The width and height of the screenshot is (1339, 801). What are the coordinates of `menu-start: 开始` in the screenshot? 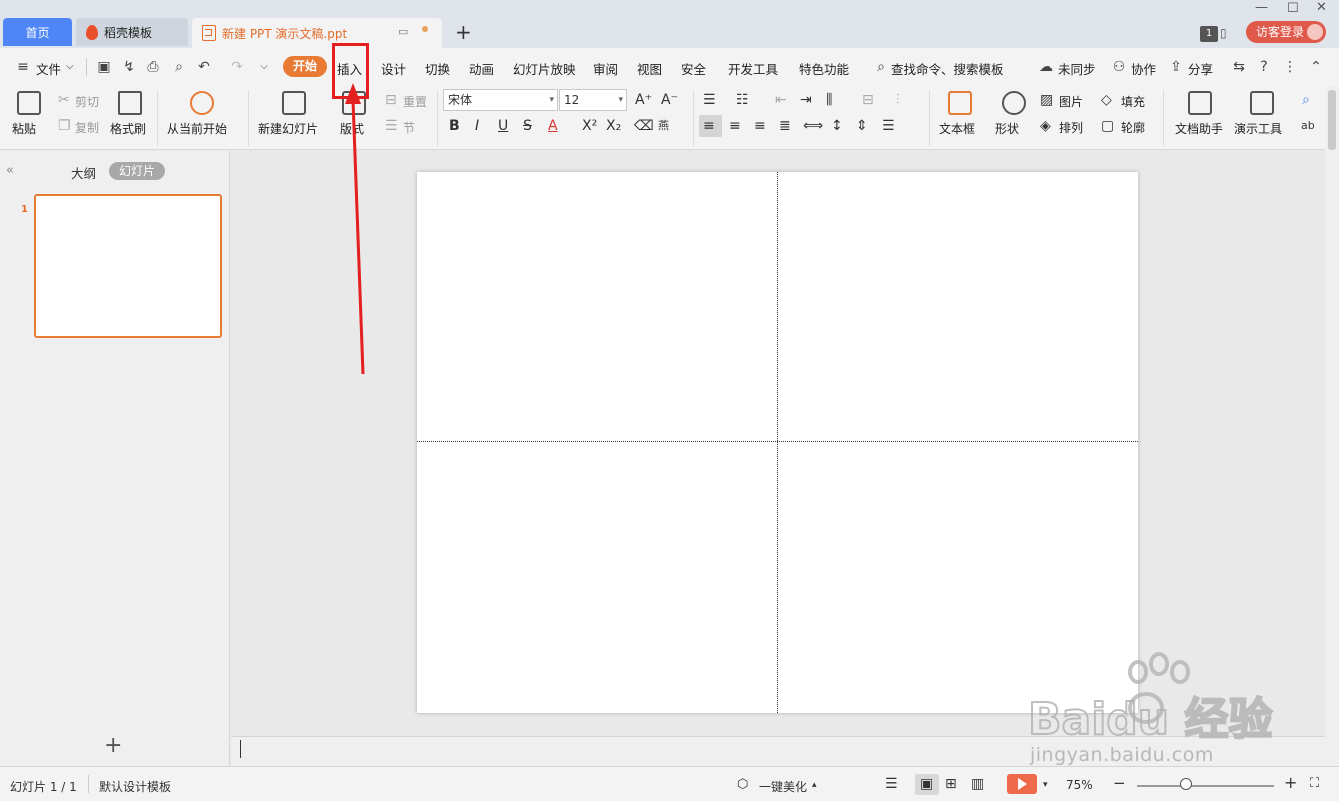 It's located at (305, 66).